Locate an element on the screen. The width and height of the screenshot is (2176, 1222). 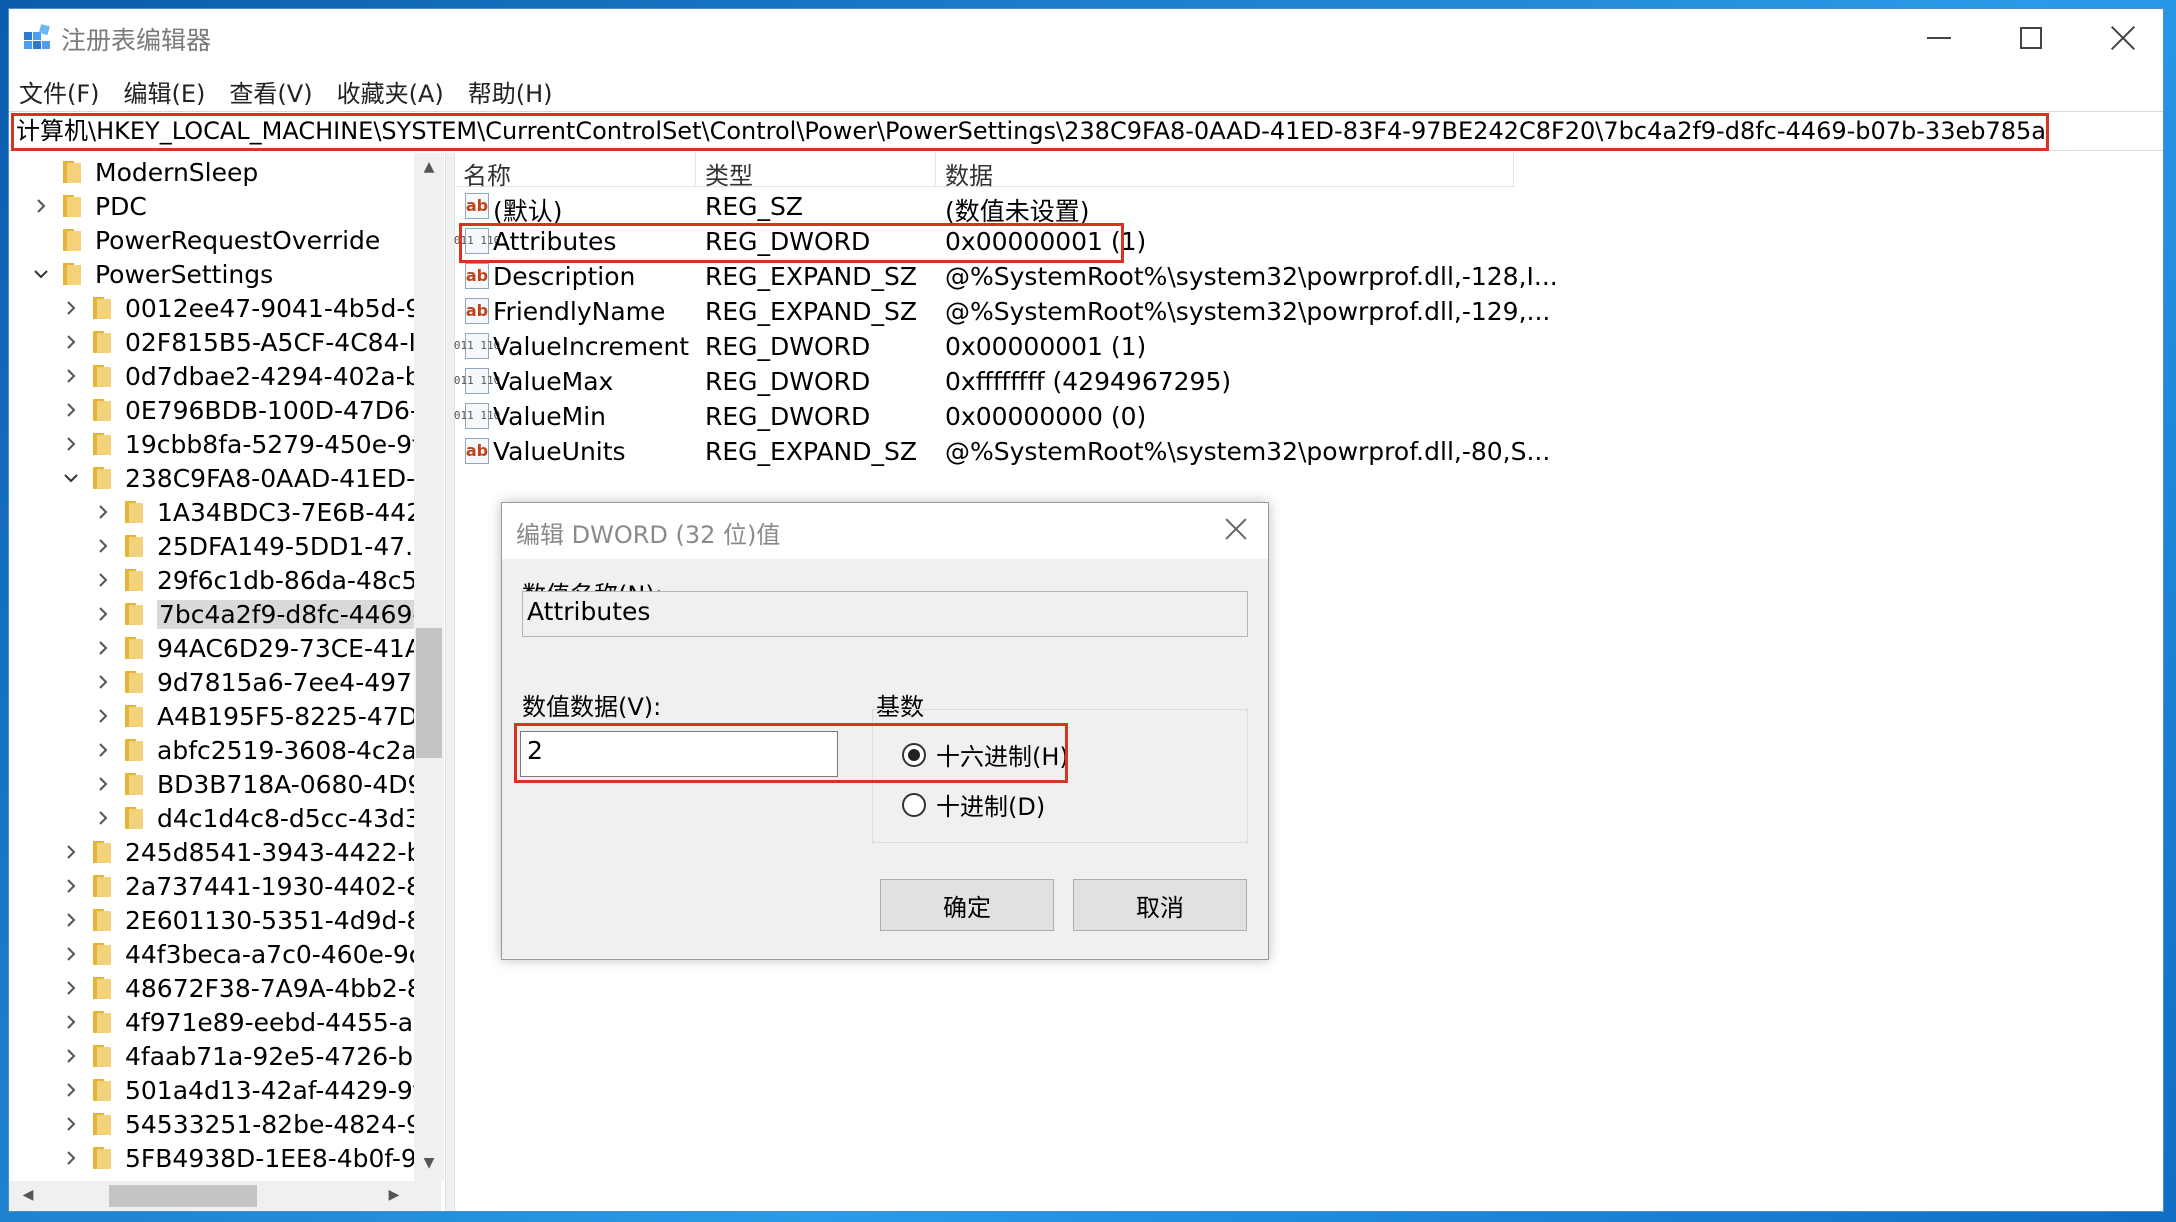
tree-item: 0d7dbae2-4294-402a-b is located at coordinates (241, 376).